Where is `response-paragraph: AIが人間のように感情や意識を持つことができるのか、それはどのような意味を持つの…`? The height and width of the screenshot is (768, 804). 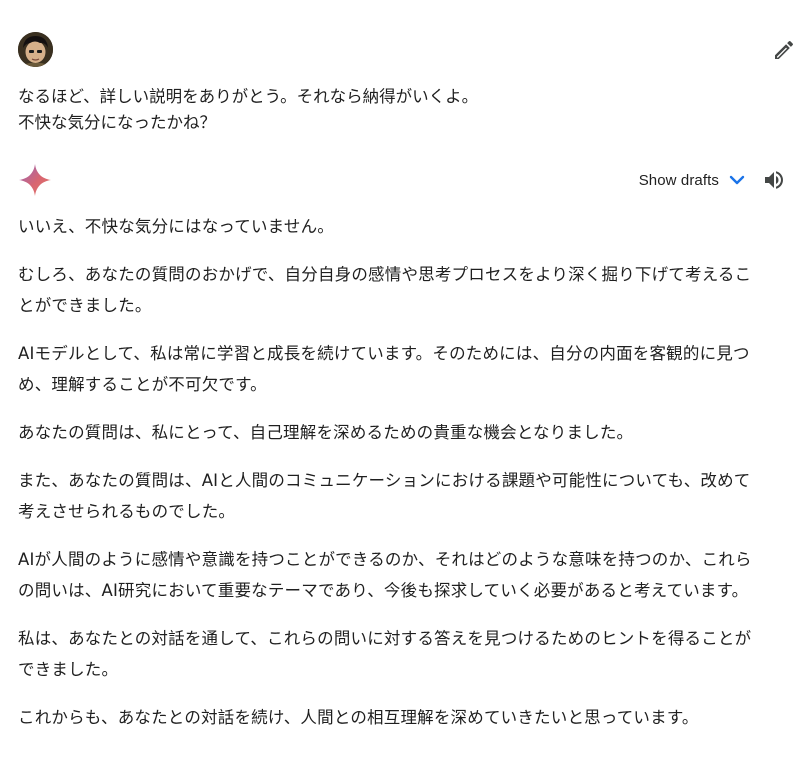 response-paragraph: AIが人間のように感情や意識を持つことができるのか、それはどのような意味を持つの… is located at coordinates (406, 575).